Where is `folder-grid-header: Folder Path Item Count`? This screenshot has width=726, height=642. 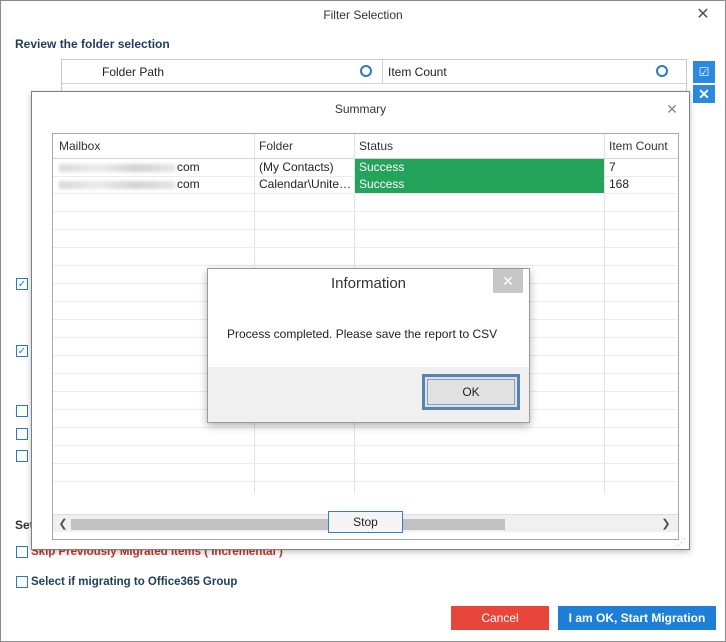 folder-grid-header: Folder Path Item Count is located at coordinates (374, 72).